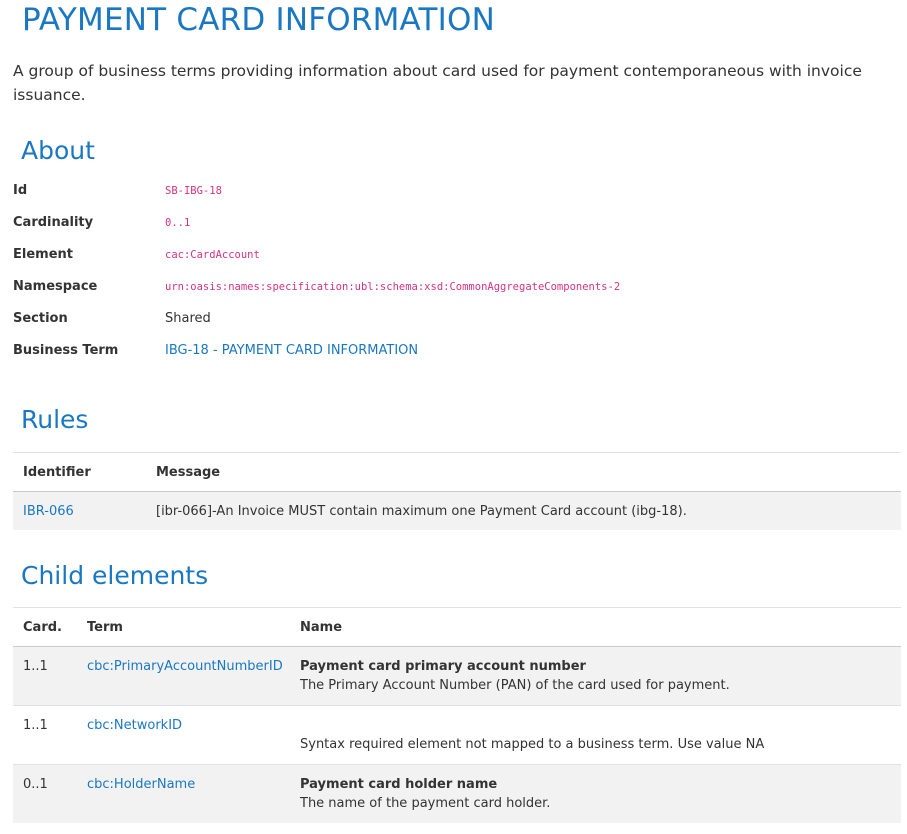 The width and height of the screenshot is (907, 834). I want to click on term-link: cbc:NetworkID, so click(134, 725).